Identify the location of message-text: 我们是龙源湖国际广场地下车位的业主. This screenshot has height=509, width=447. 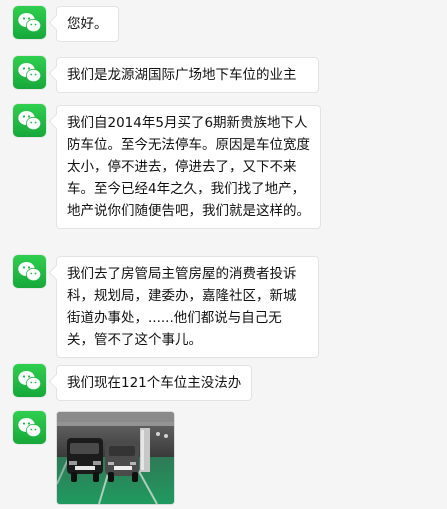
(182, 75).